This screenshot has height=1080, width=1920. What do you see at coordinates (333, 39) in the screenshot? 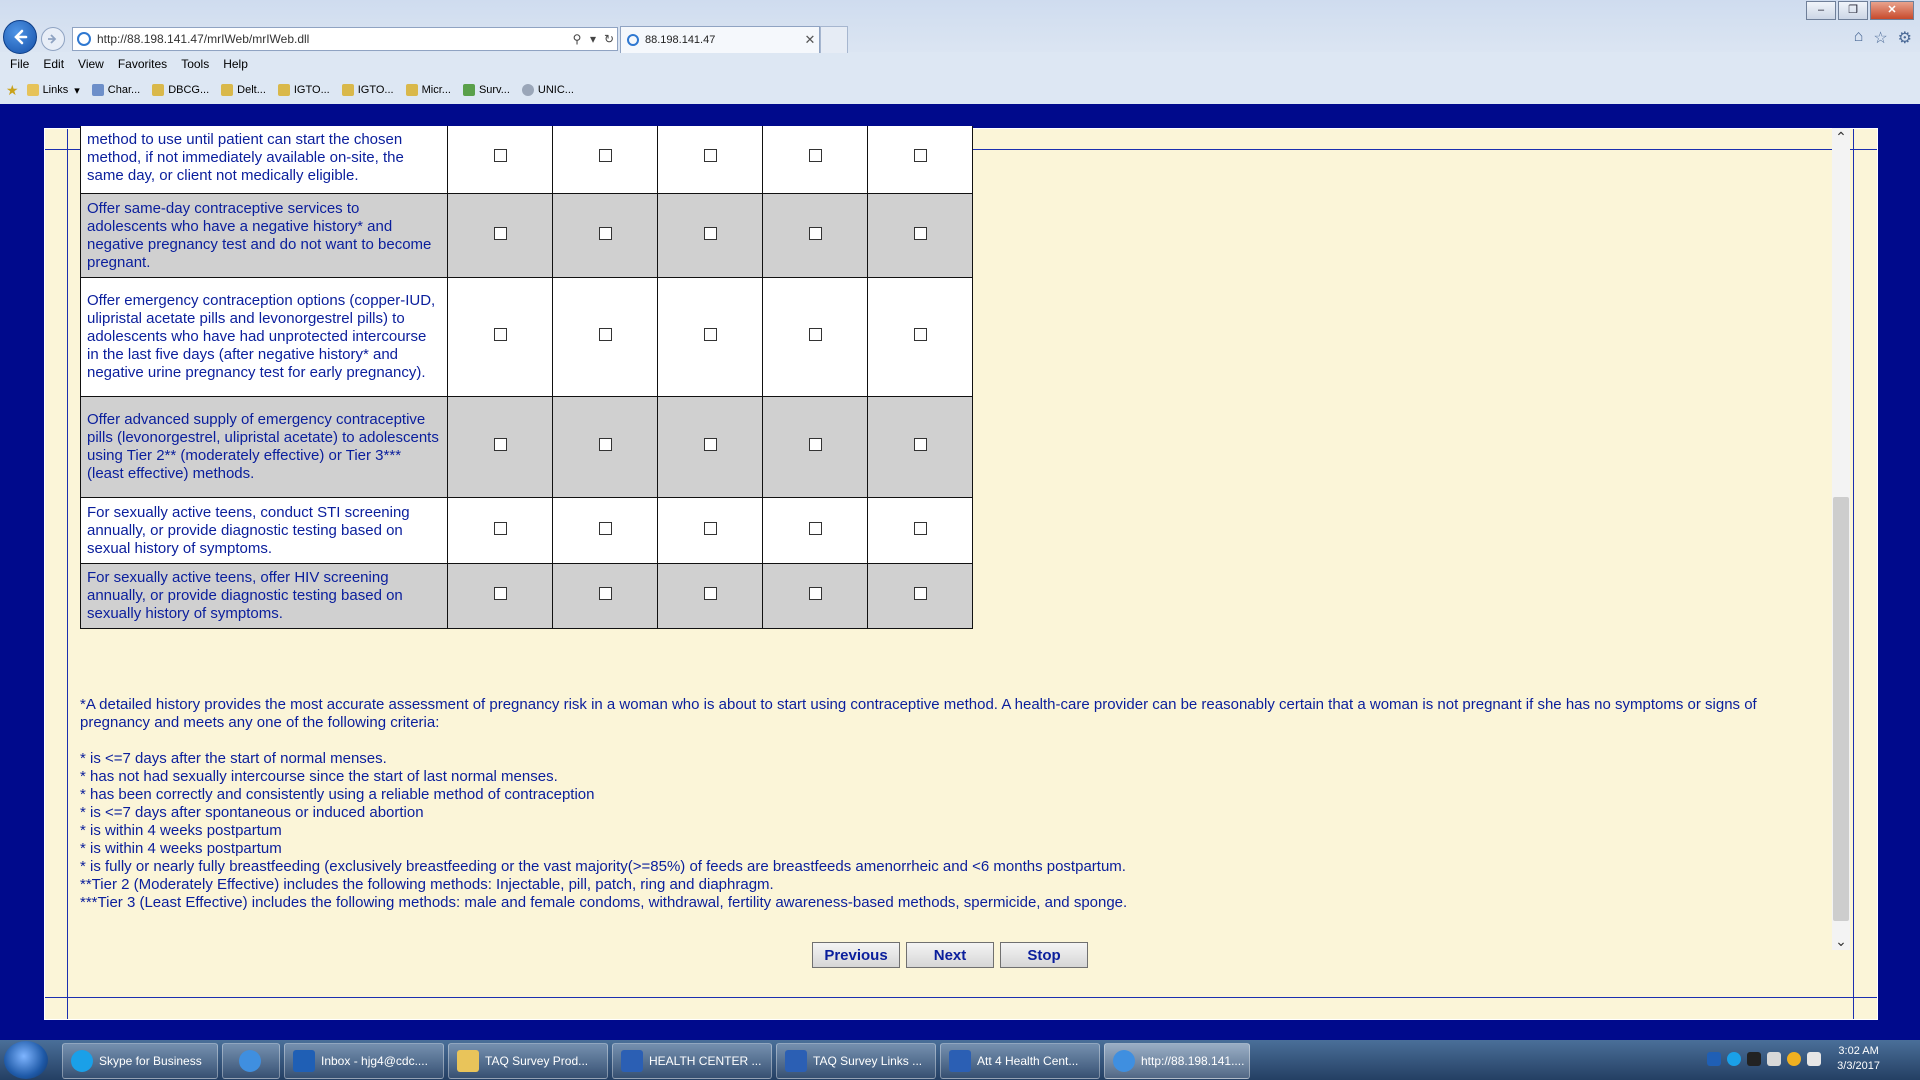
I see `address-url: http://88.198.141.47/mrIWeb/mrIWeb.dll` at bounding box center [333, 39].